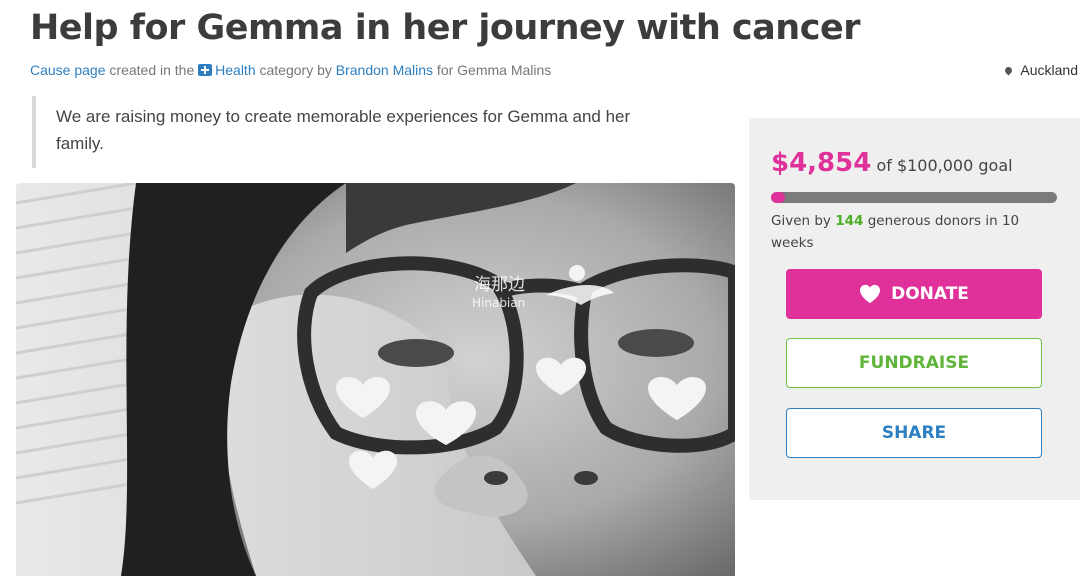 The height and width of the screenshot is (576, 1080). I want to click on created-text: created in the, so click(152, 70).